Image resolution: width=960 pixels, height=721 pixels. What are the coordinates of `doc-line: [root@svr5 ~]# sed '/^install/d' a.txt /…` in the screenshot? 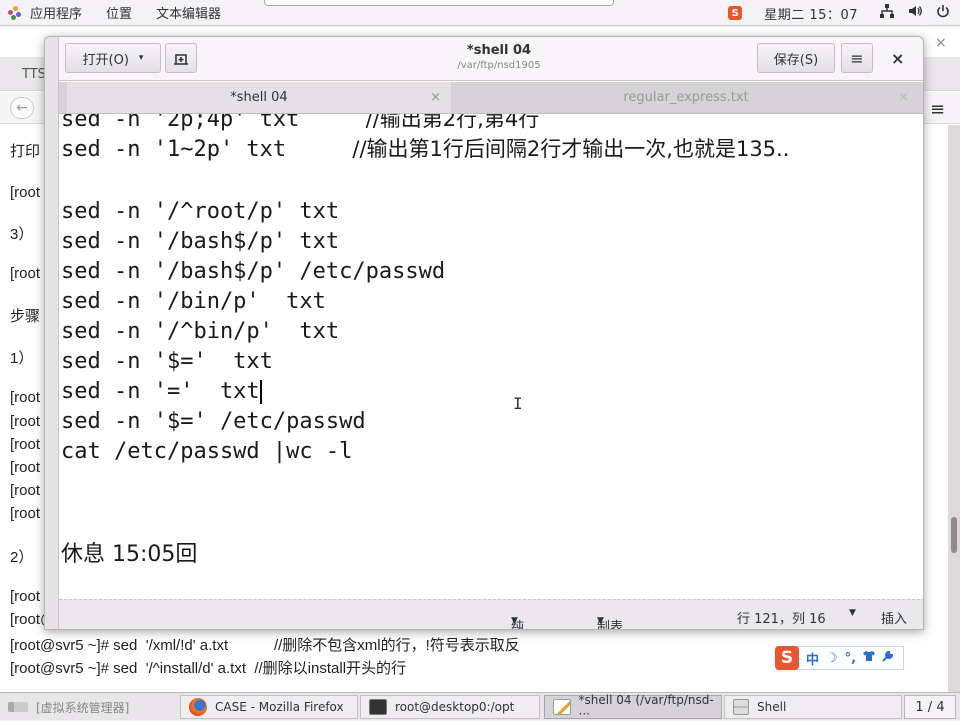 It's located at (208, 668).